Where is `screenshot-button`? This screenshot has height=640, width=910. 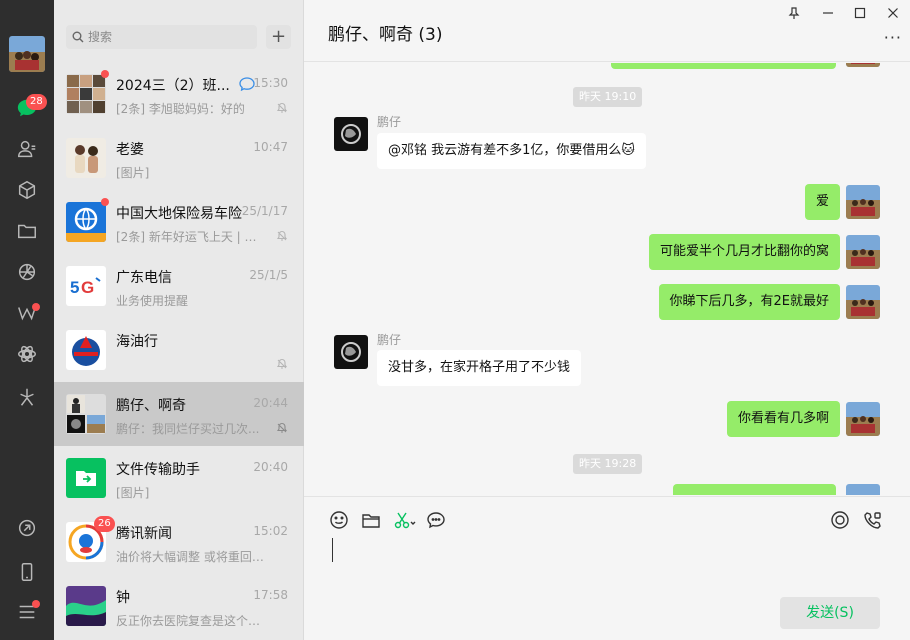 screenshot-button is located at coordinates (406, 520).